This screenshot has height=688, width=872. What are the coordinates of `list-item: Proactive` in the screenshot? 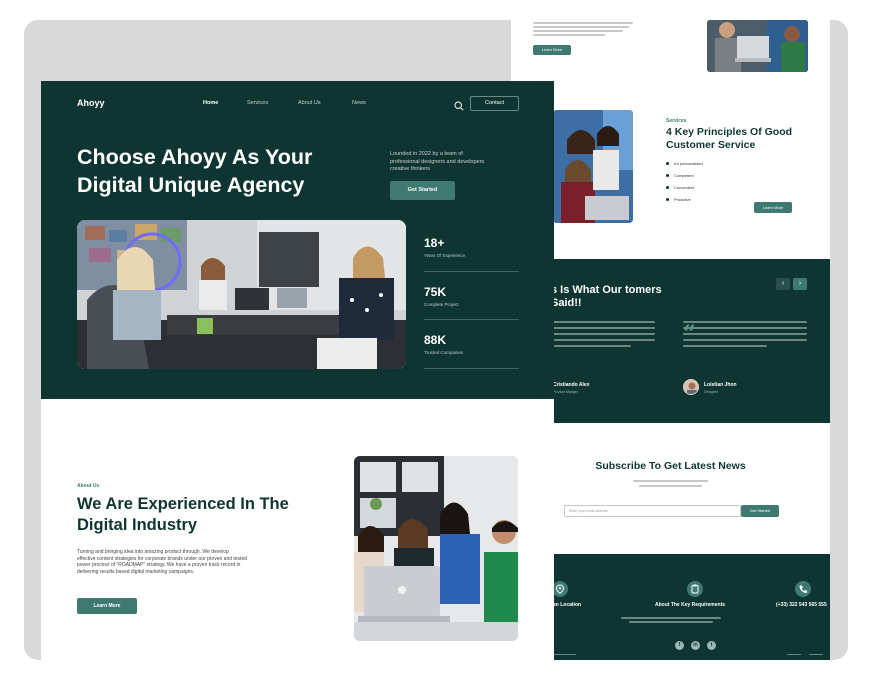 It's located at (684, 199).